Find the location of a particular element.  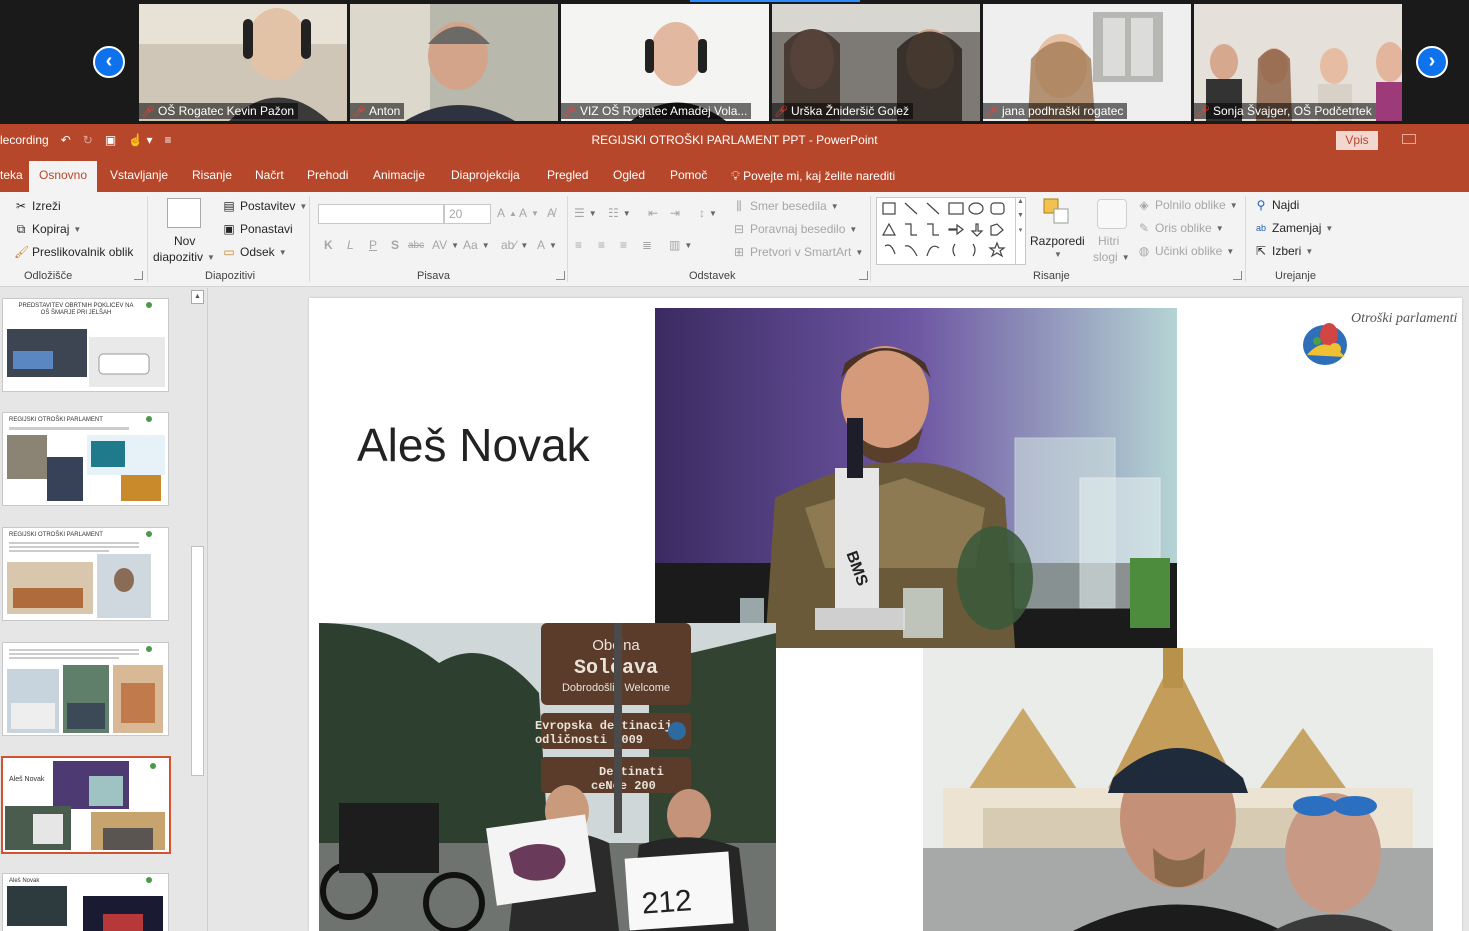

replace-button: ab Zamenjaj ▼ is located at coordinates (1293, 228).